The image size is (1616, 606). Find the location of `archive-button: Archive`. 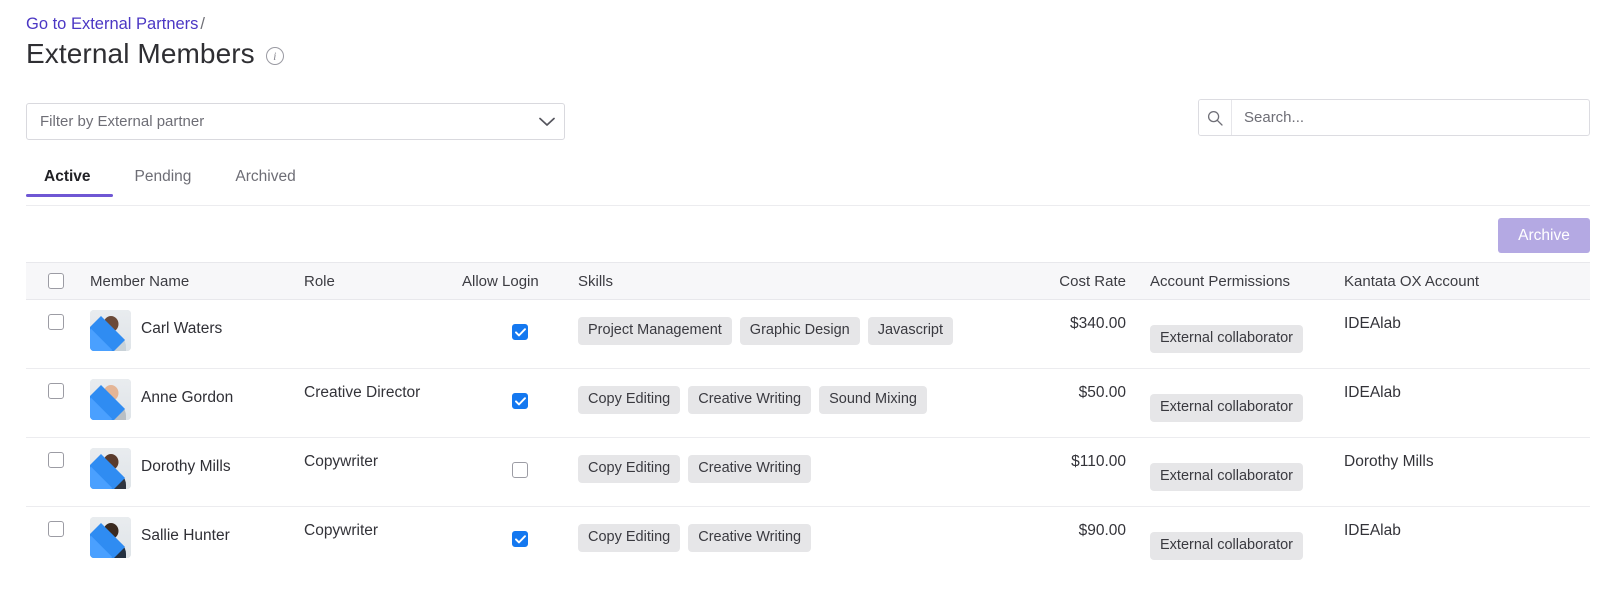

archive-button: Archive is located at coordinates (1544, 235).